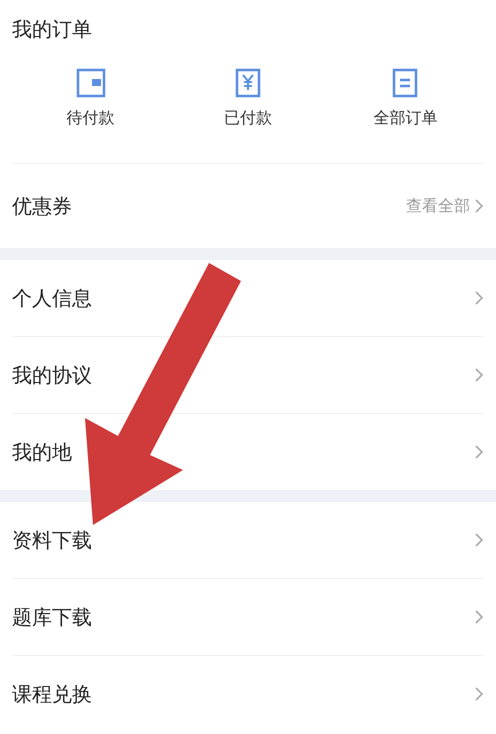 This screenshot has height=734, width=496. I want to click on section-title: 我的订单, so click(52, 29).